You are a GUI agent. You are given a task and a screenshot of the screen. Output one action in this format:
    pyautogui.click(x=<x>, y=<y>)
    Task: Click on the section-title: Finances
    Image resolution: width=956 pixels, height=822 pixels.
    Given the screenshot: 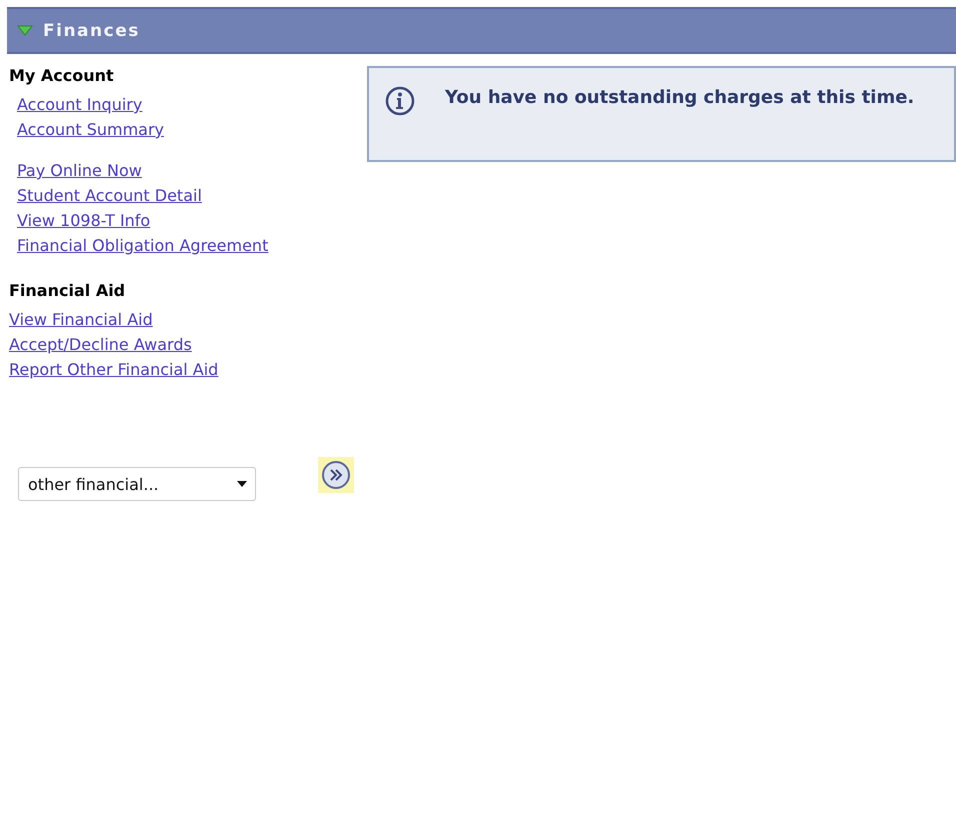 What is the action you would take?
    pyautogui.click(x=91, y=30)
    